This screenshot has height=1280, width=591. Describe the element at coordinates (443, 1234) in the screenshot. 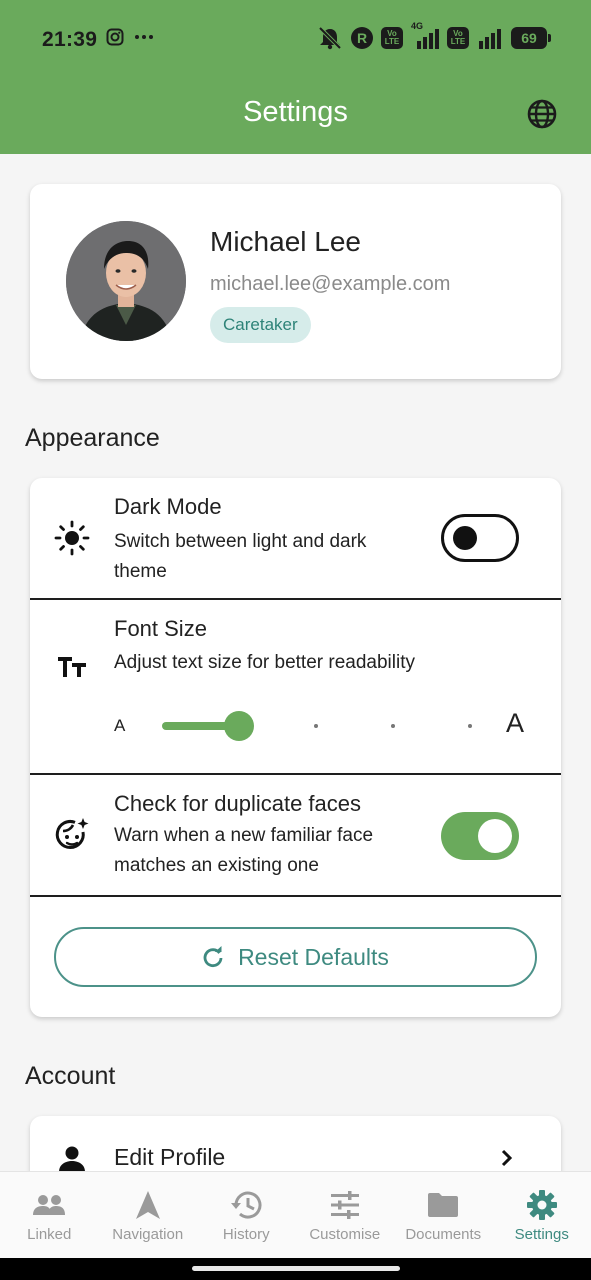

I see `nav-label: Documents` at that location.